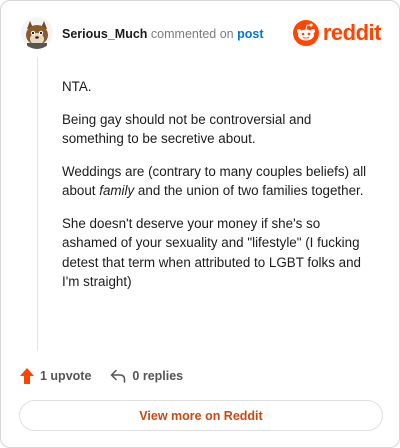 This screenshot has width=400, height=448. I want to click on paragraph-text: and the union of two families together., so click(249, 190).